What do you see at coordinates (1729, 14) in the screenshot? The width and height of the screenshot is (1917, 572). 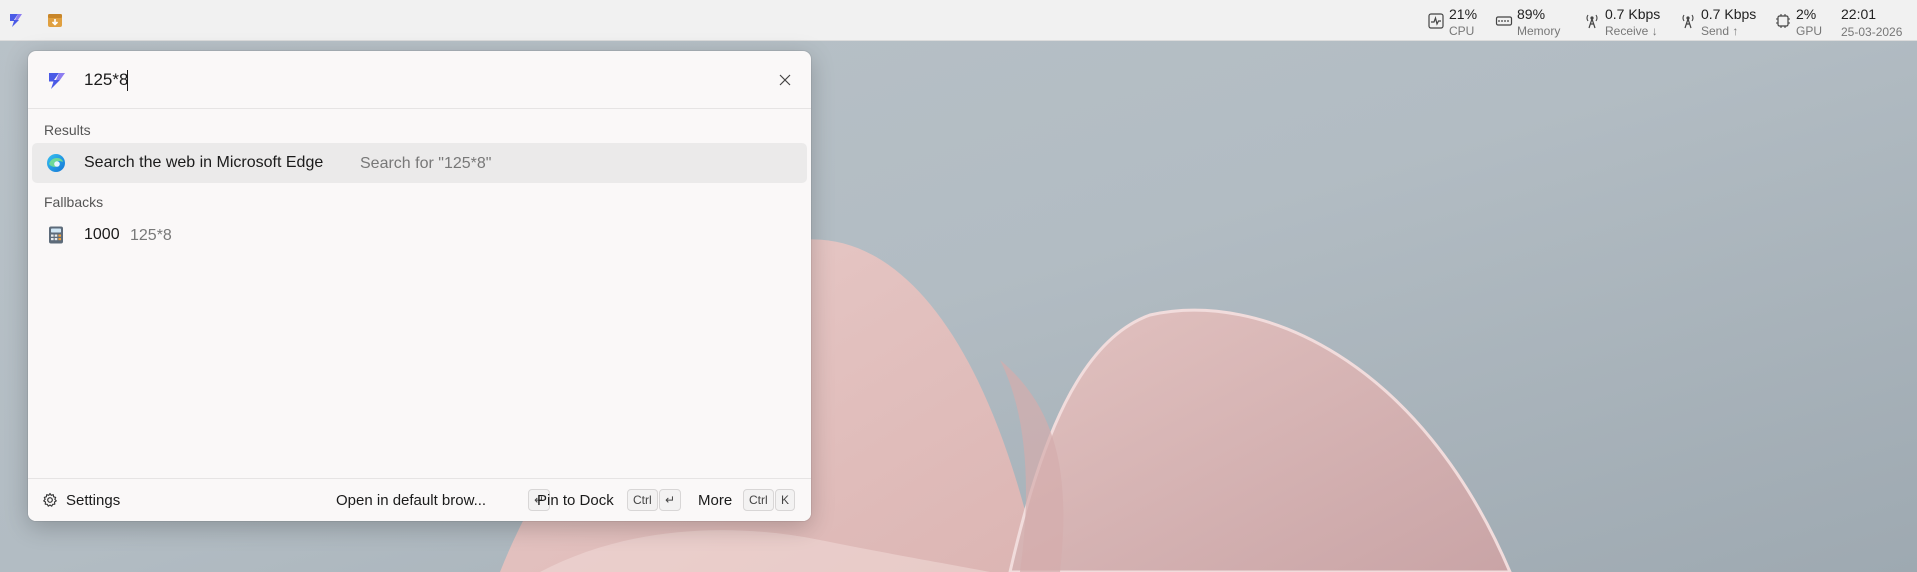 I see `send-value: 0.7 Kbps` at bounding box center [1729, 14].